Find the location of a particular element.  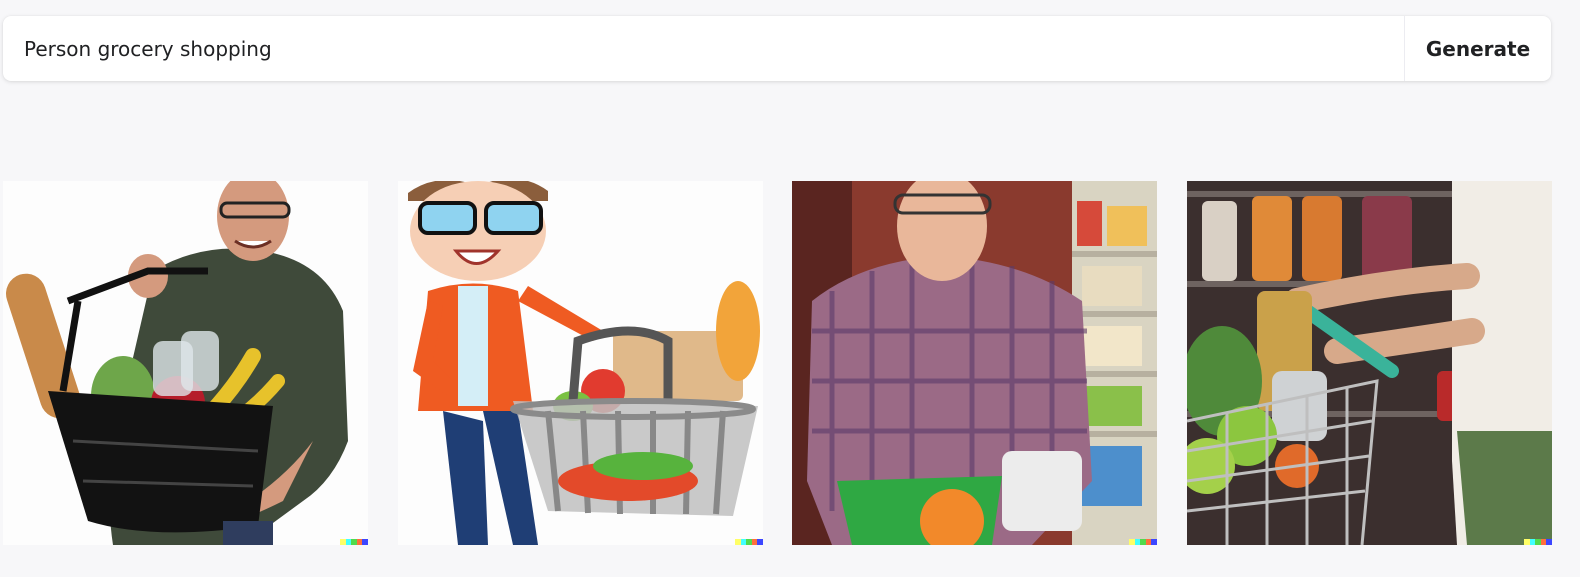

prompt-bar: Person grocery shopping Generate is located at coordinates (777, 48).